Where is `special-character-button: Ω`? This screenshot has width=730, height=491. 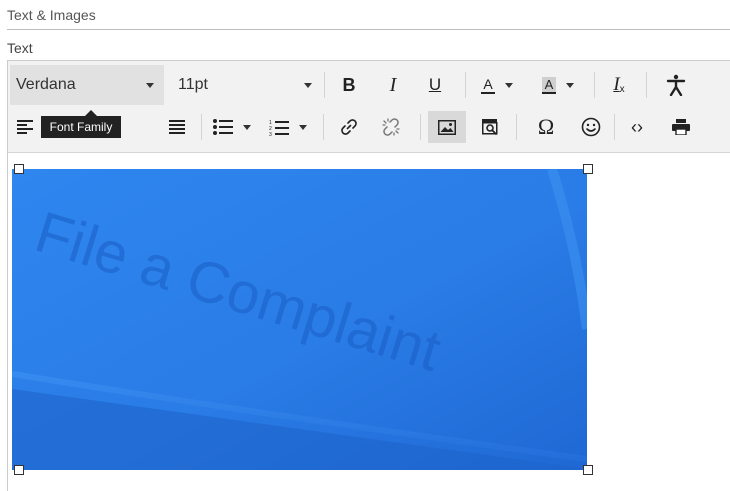 special-character-button: Ω is located at coordinates (546, 127).